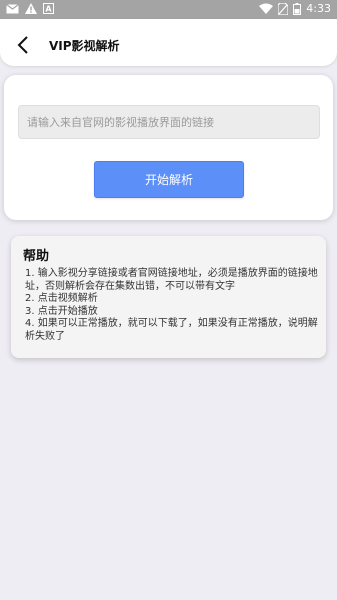 The width and height of the screenshot is (337, 600). What do you see at coordinates (61, 299) in the screenshot?
I see `help-item: 2. 点击视频解析` at bounding box center [61, 299].